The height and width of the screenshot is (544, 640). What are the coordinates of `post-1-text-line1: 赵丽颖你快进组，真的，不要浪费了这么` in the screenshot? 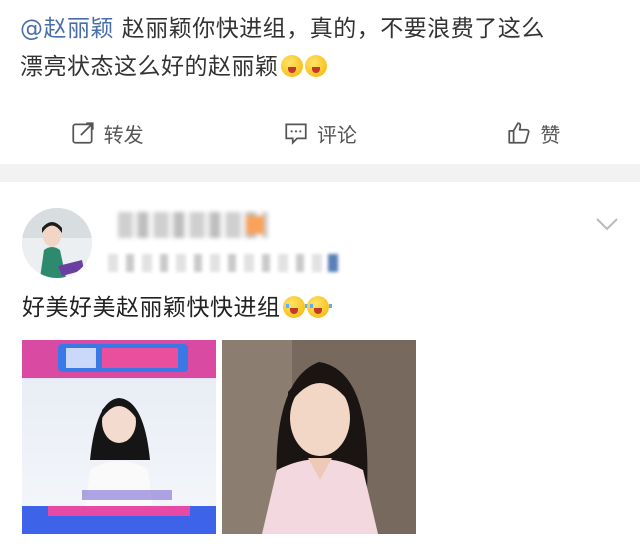 It's located at (329, 29).